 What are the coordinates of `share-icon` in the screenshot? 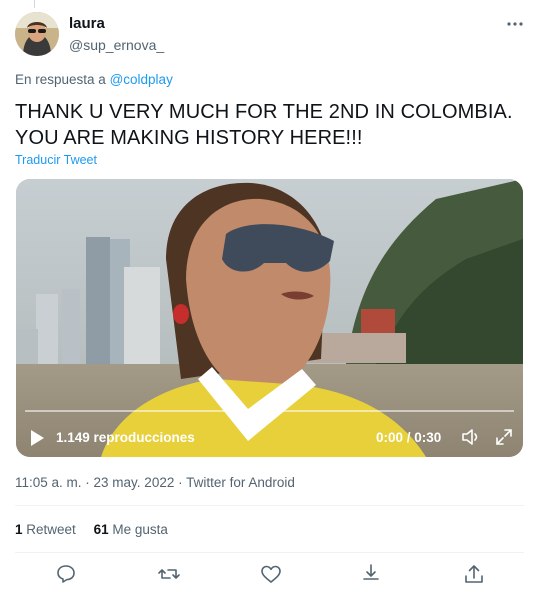 It's located at (474, 574).